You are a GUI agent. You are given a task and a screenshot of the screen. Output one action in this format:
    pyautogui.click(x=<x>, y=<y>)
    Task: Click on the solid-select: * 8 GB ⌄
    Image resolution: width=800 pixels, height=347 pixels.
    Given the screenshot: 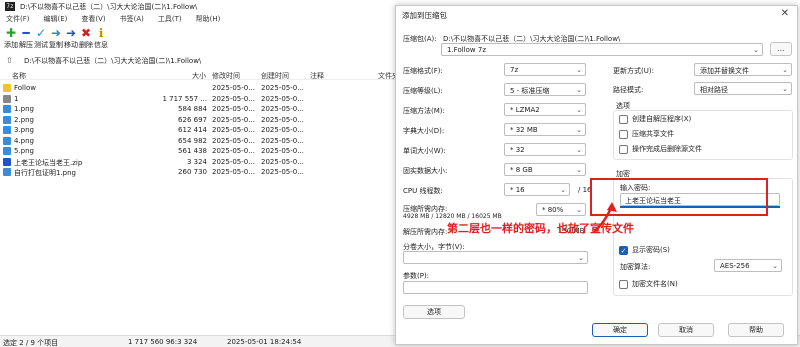 What is the action you would take?
    pyautogui.click(x=545, y=169)
    